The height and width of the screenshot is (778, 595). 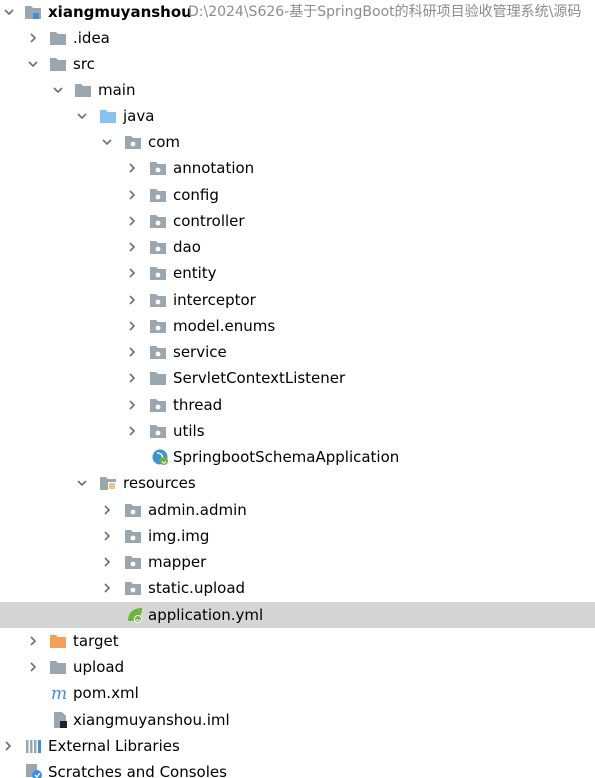 What do you see at coordinates (297, 768) in the screenshot?
I see `tree-item-scratches-consoles: Scratches and Consoles` at bounding box center [297, 768].